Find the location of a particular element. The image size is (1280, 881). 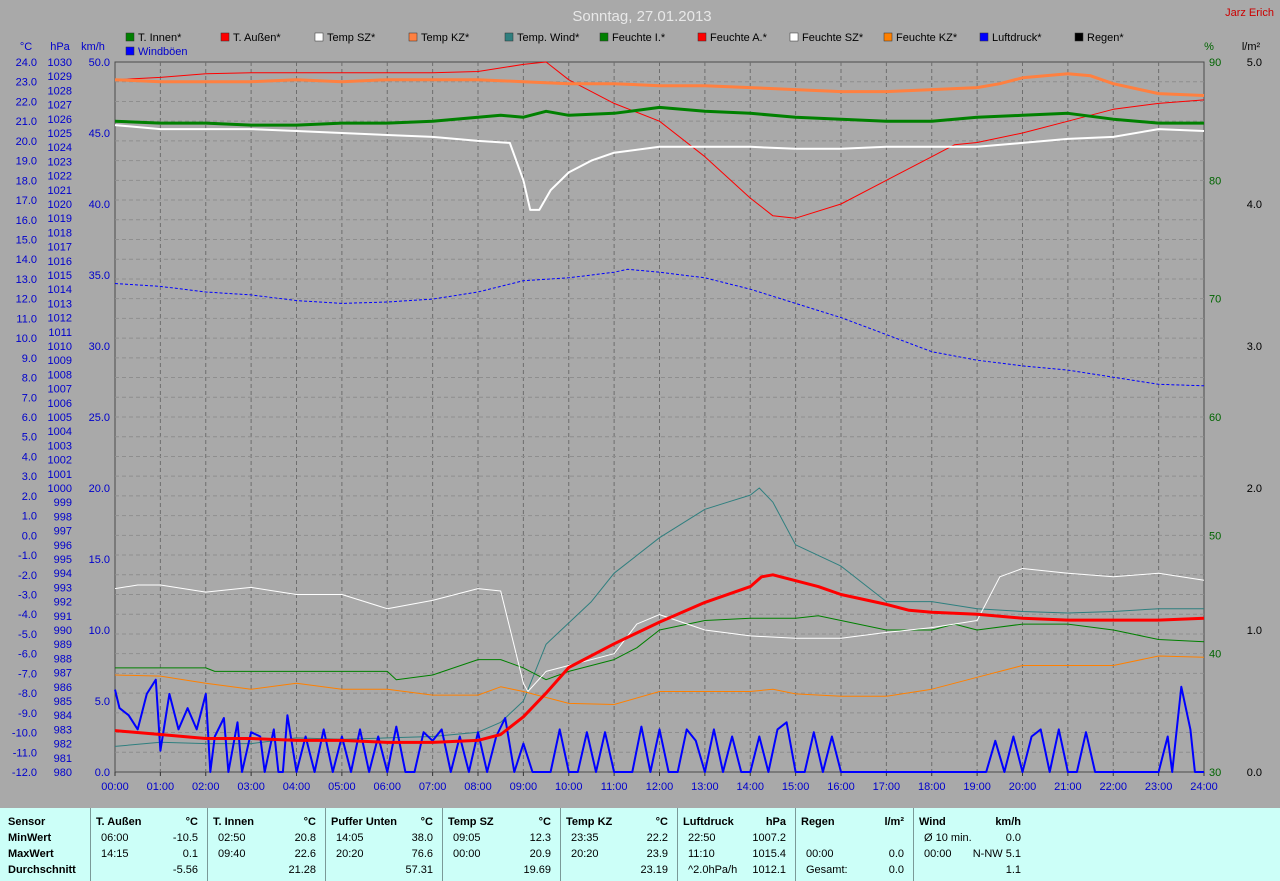

chart-title: Sonntag, 27.01.2013 is located at coordinates (641, 16).